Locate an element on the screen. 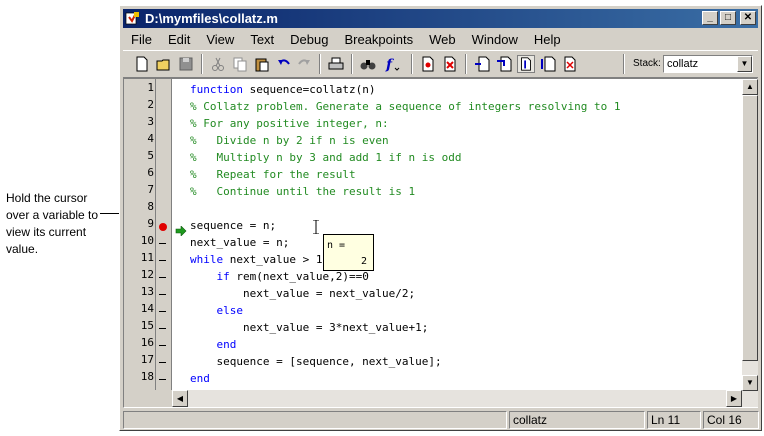  function-icon: f is located at coordinates (392, 64).